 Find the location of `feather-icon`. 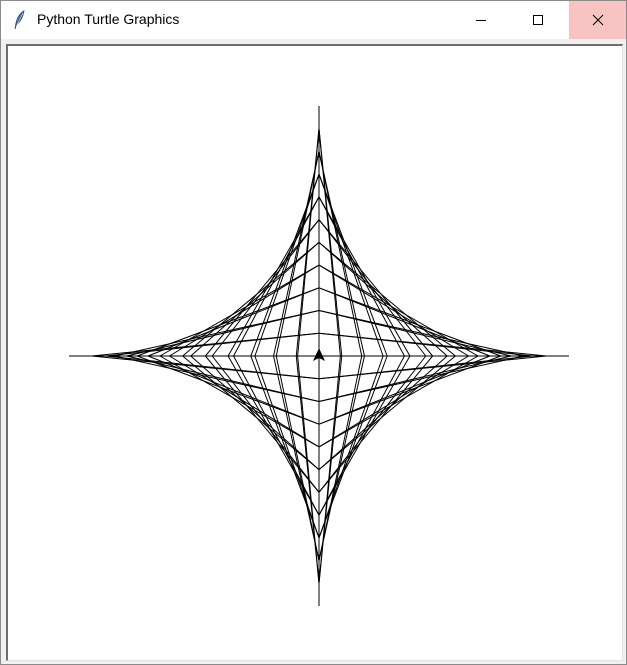

feather-icon is located at coordinates (19, 20).